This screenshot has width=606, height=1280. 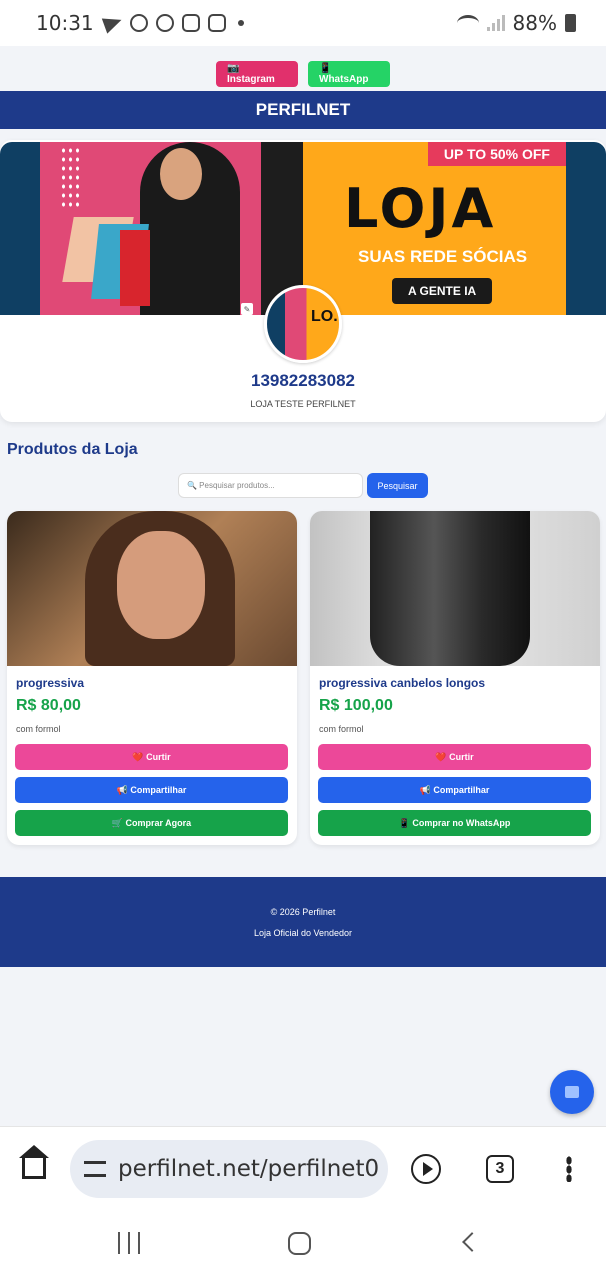 I want to click on notification-icons, so click(x=172, y=23).